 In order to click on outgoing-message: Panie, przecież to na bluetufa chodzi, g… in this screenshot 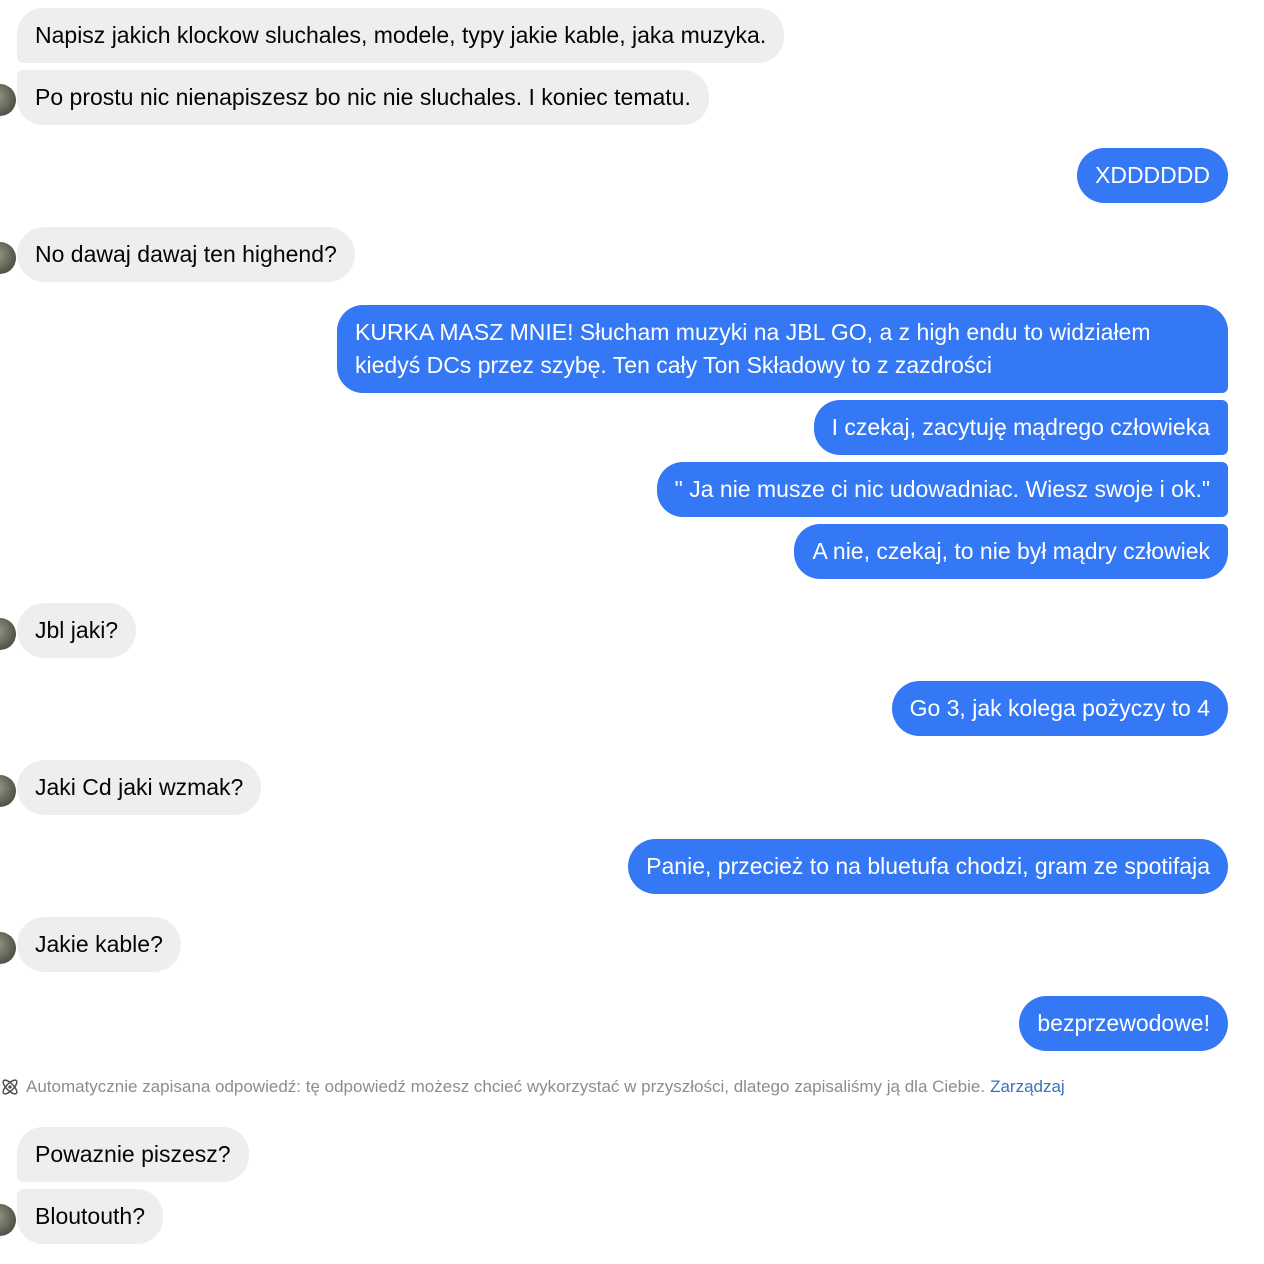, I will do `click(928, 866)`.